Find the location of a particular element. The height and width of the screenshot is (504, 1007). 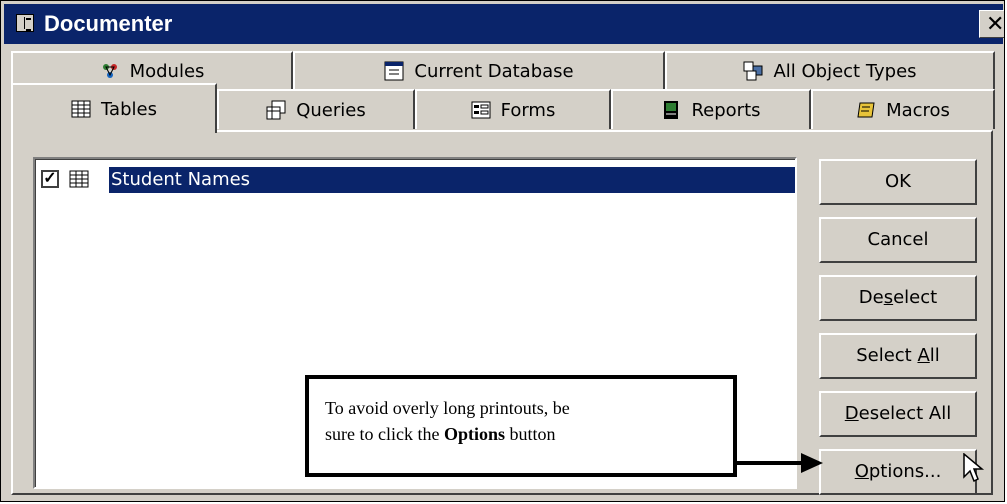

mouse-pointer-icon is located at coordinates (974, 471).